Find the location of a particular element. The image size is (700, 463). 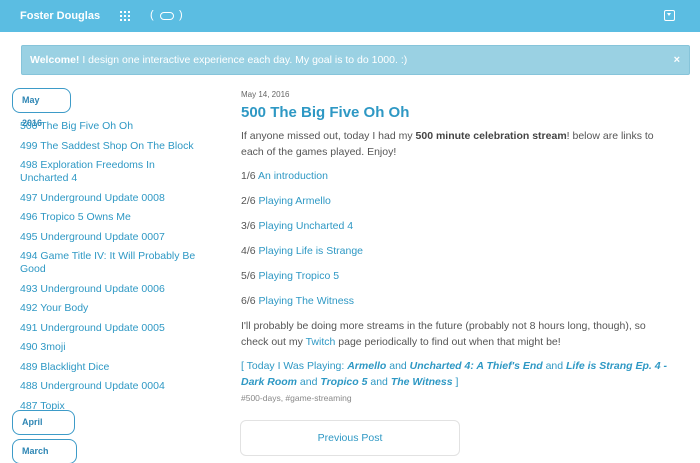

archive-post-link: 493 Underground Update 0006 is located at coordinates (110, 289).